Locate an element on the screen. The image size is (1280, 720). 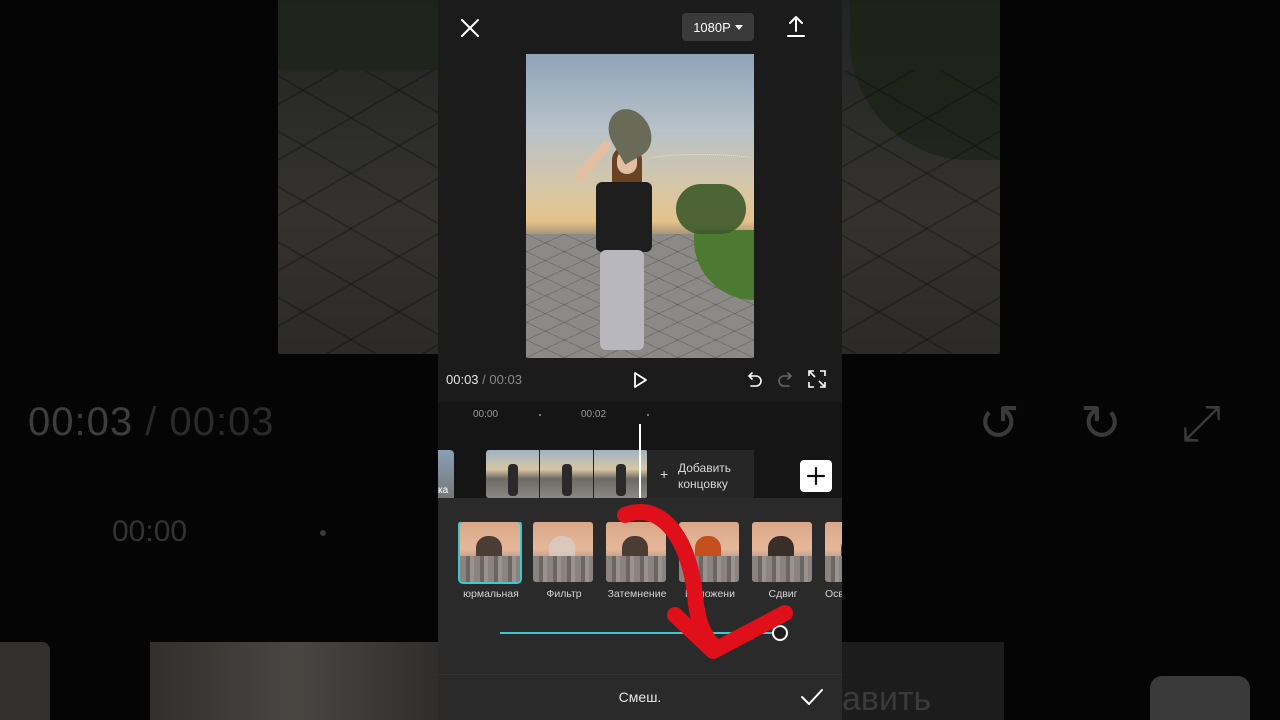
plus-icon: + is located at coordinates (664, 474).